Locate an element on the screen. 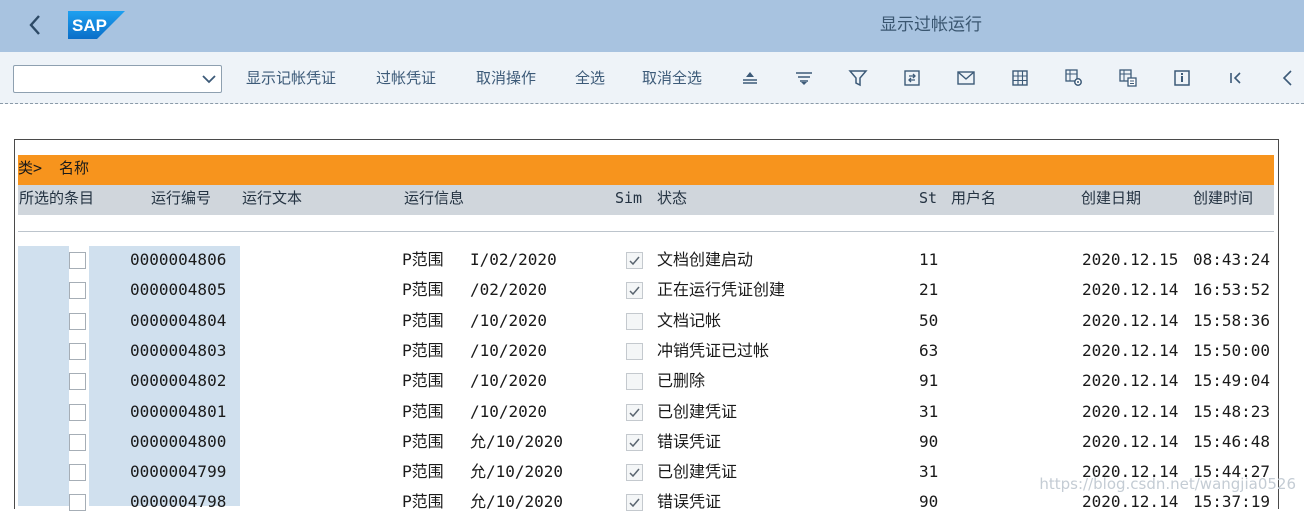 This screenshot has height=518, width=1304. cancel-operation-button: 取消操作 is located at coordinates (506, 78).